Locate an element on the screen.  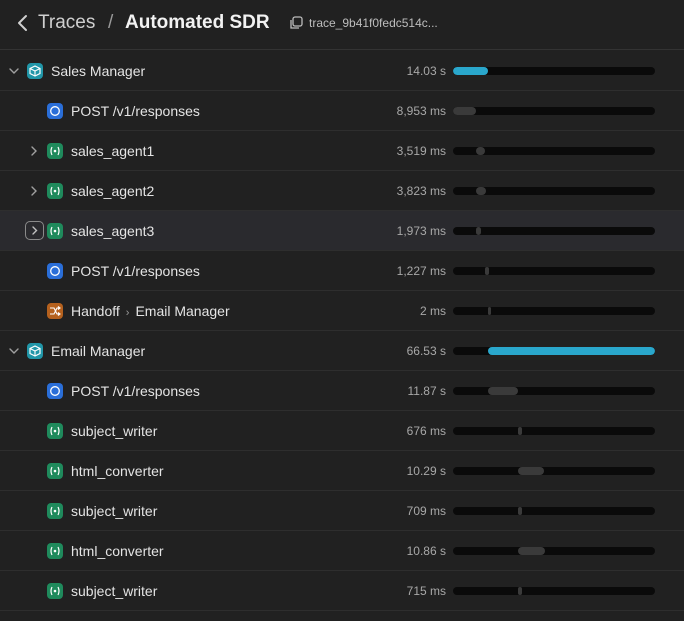
span-duration: 709 ms is located at coordinates (426, 511).